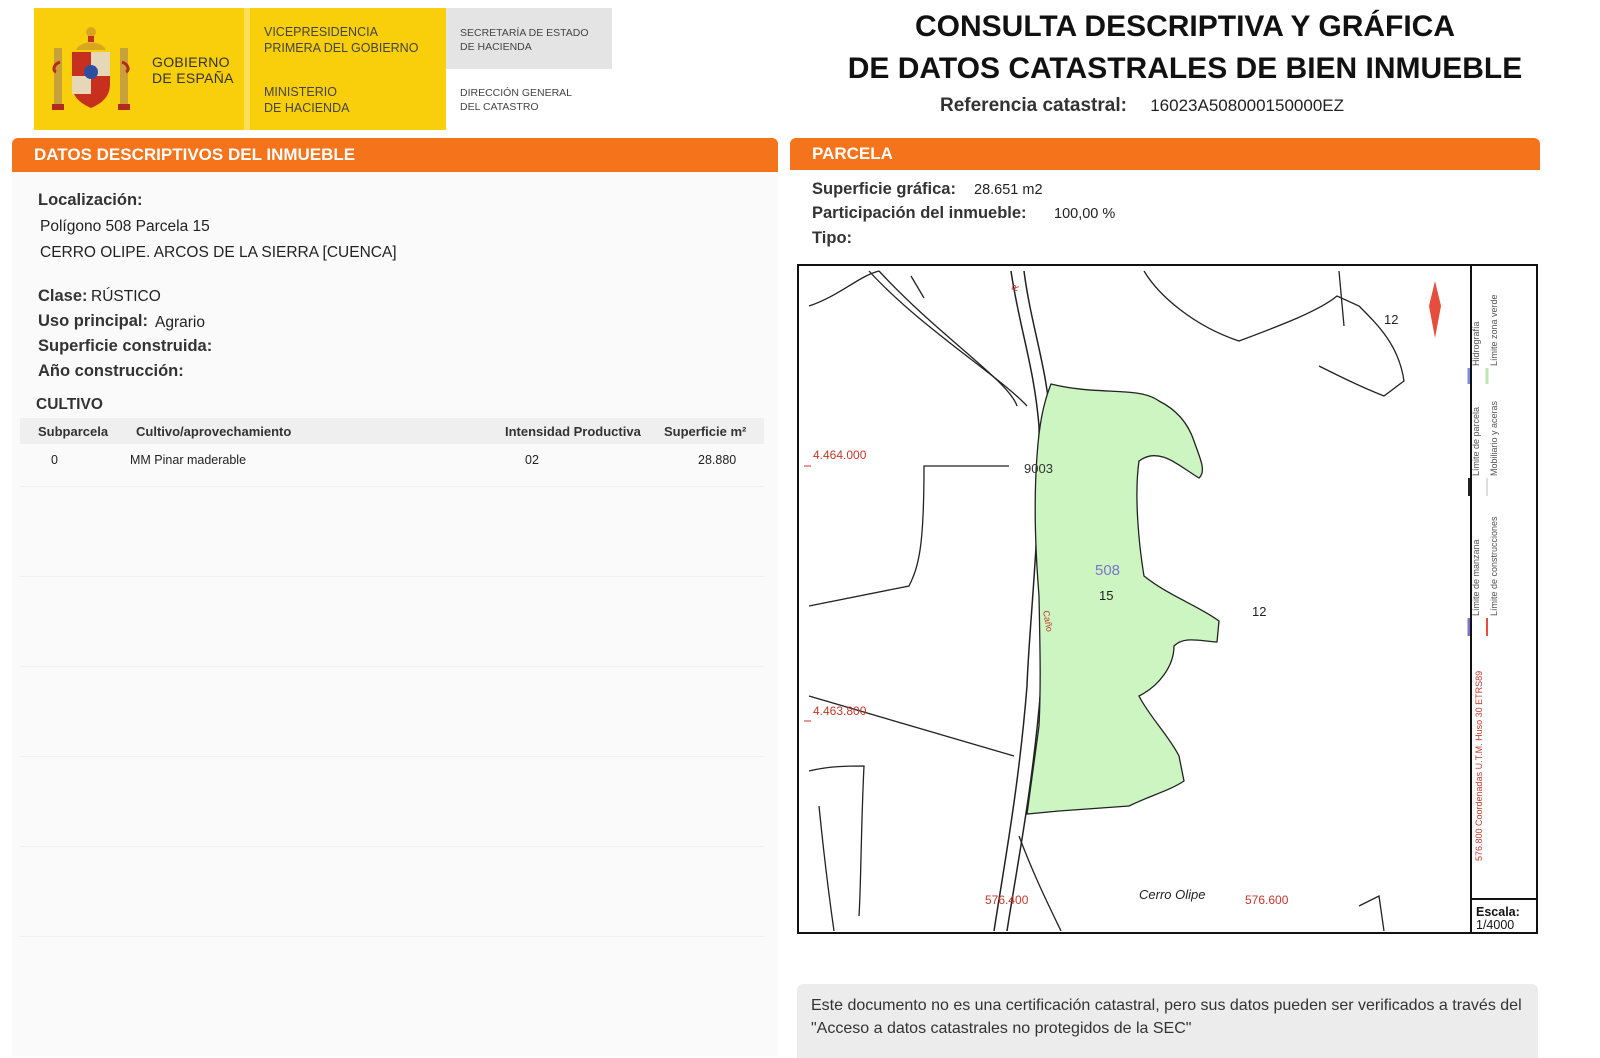  What do you see at coordinates (125, 346) in the screenshot?
I see `superficie-construida-label: Superficie construida:` at bounding box center [125, 346].